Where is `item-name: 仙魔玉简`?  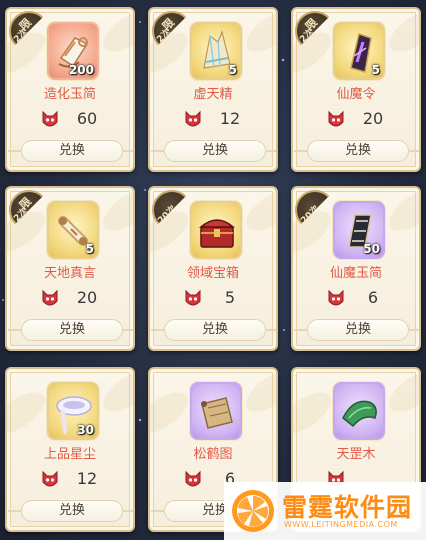 item-name: 仙魔玉简 is located at coordinates (355, 273).